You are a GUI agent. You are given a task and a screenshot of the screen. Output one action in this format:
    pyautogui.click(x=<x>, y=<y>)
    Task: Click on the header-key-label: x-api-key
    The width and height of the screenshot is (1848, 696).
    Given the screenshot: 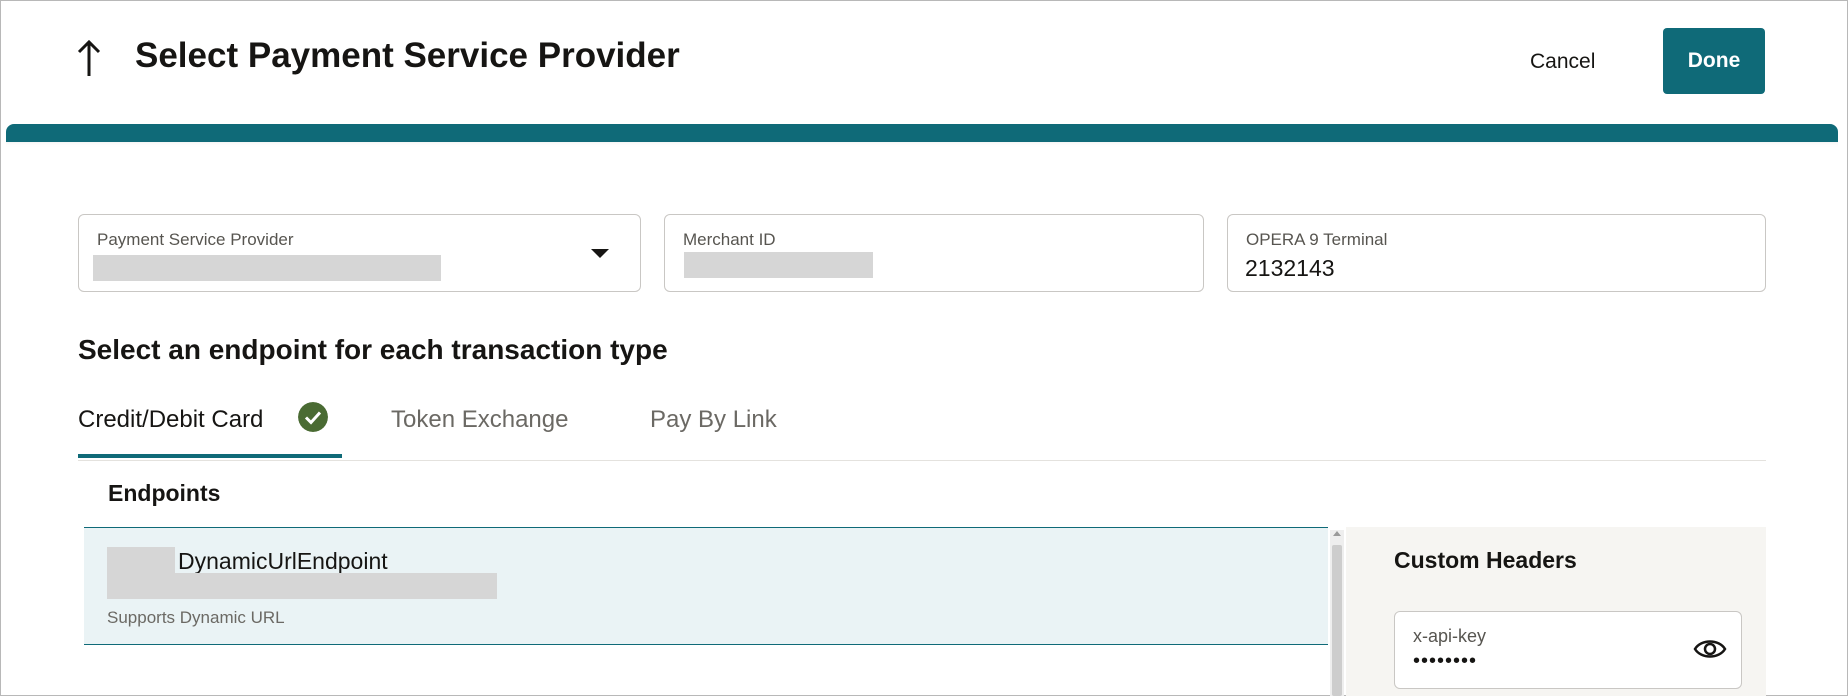 What is the action you would take?
    pyautogui.click(x=1450, y=636)
    